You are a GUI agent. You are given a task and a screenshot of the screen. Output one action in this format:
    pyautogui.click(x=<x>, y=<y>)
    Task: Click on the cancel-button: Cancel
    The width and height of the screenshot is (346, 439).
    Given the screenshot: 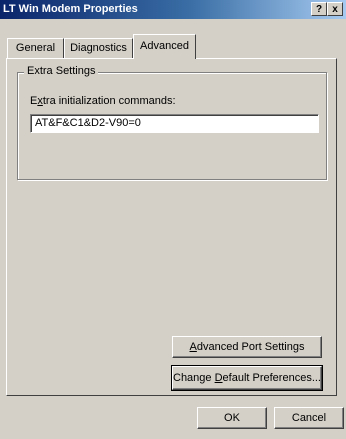 What is the action you would take?
    pyautogui.click(x=309, y=418)
    